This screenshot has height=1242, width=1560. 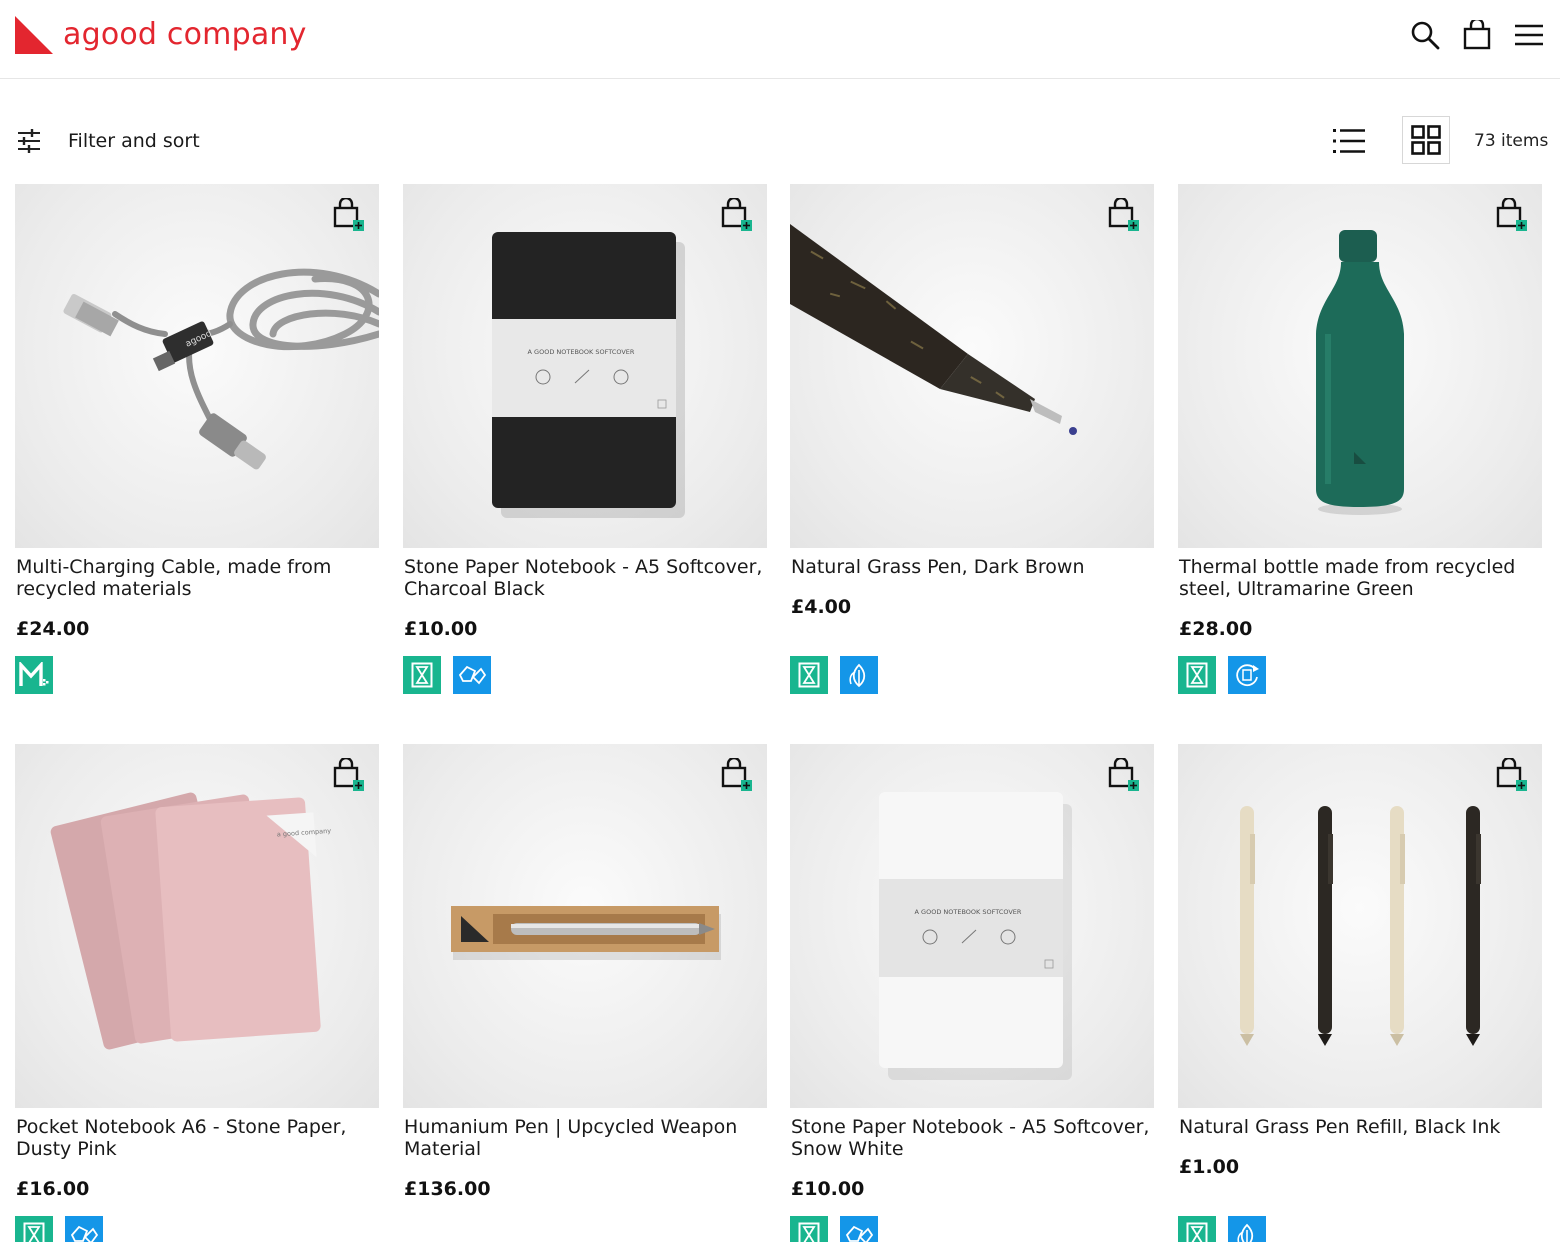 I want to click on product-price: £4.00, so click(x=821, y=607).